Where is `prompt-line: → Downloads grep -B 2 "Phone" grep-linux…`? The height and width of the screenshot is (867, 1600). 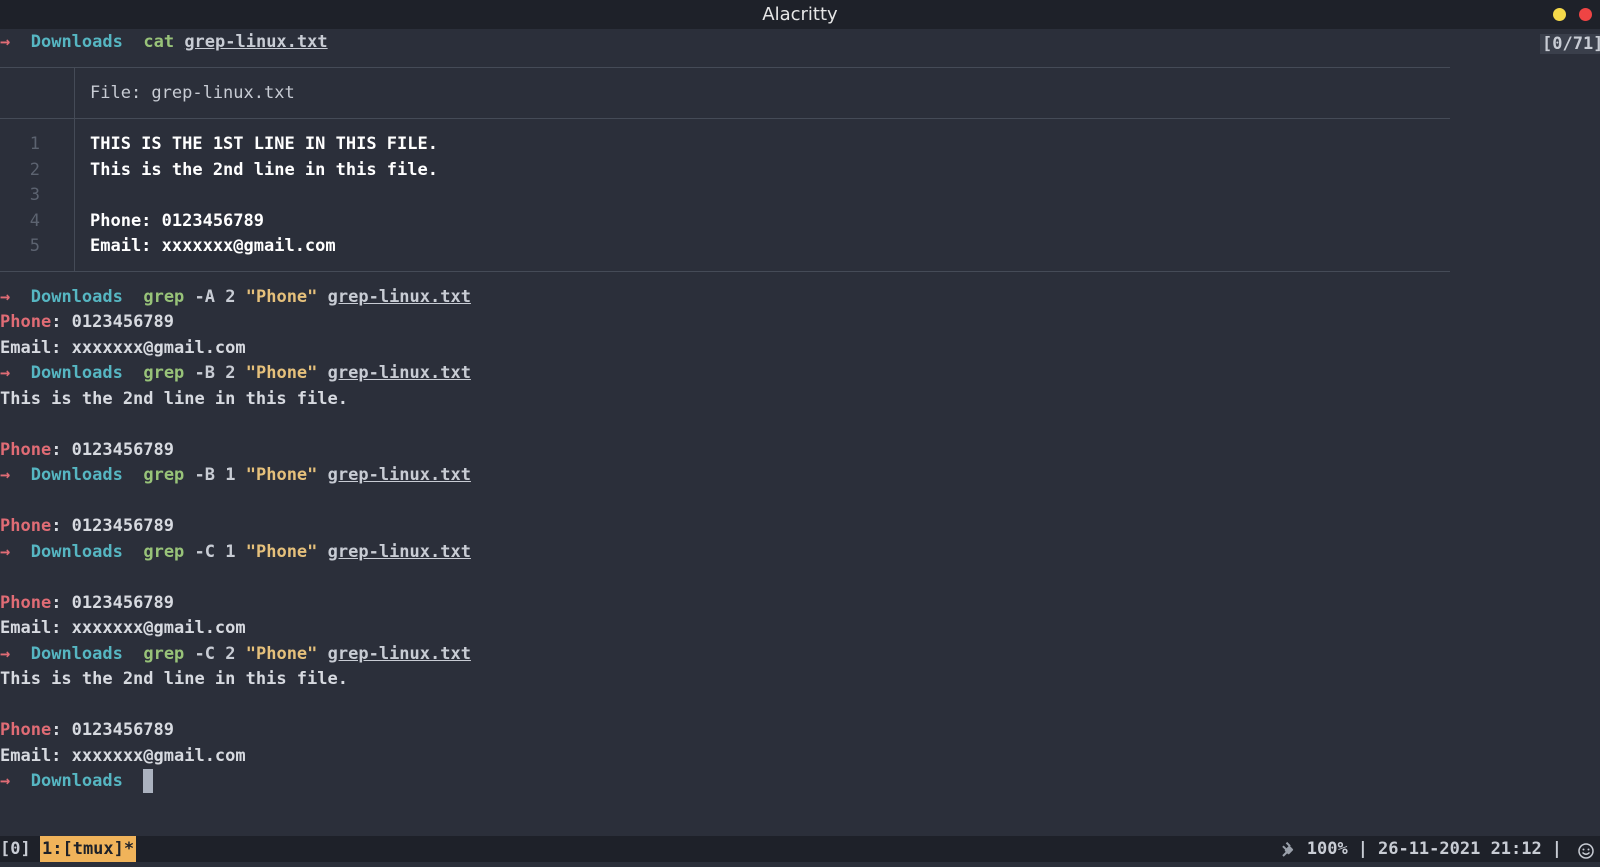
prompt-line: → Downloads grep -B 2 "Phone" grep-linux… is located at coordinates (235, 373).